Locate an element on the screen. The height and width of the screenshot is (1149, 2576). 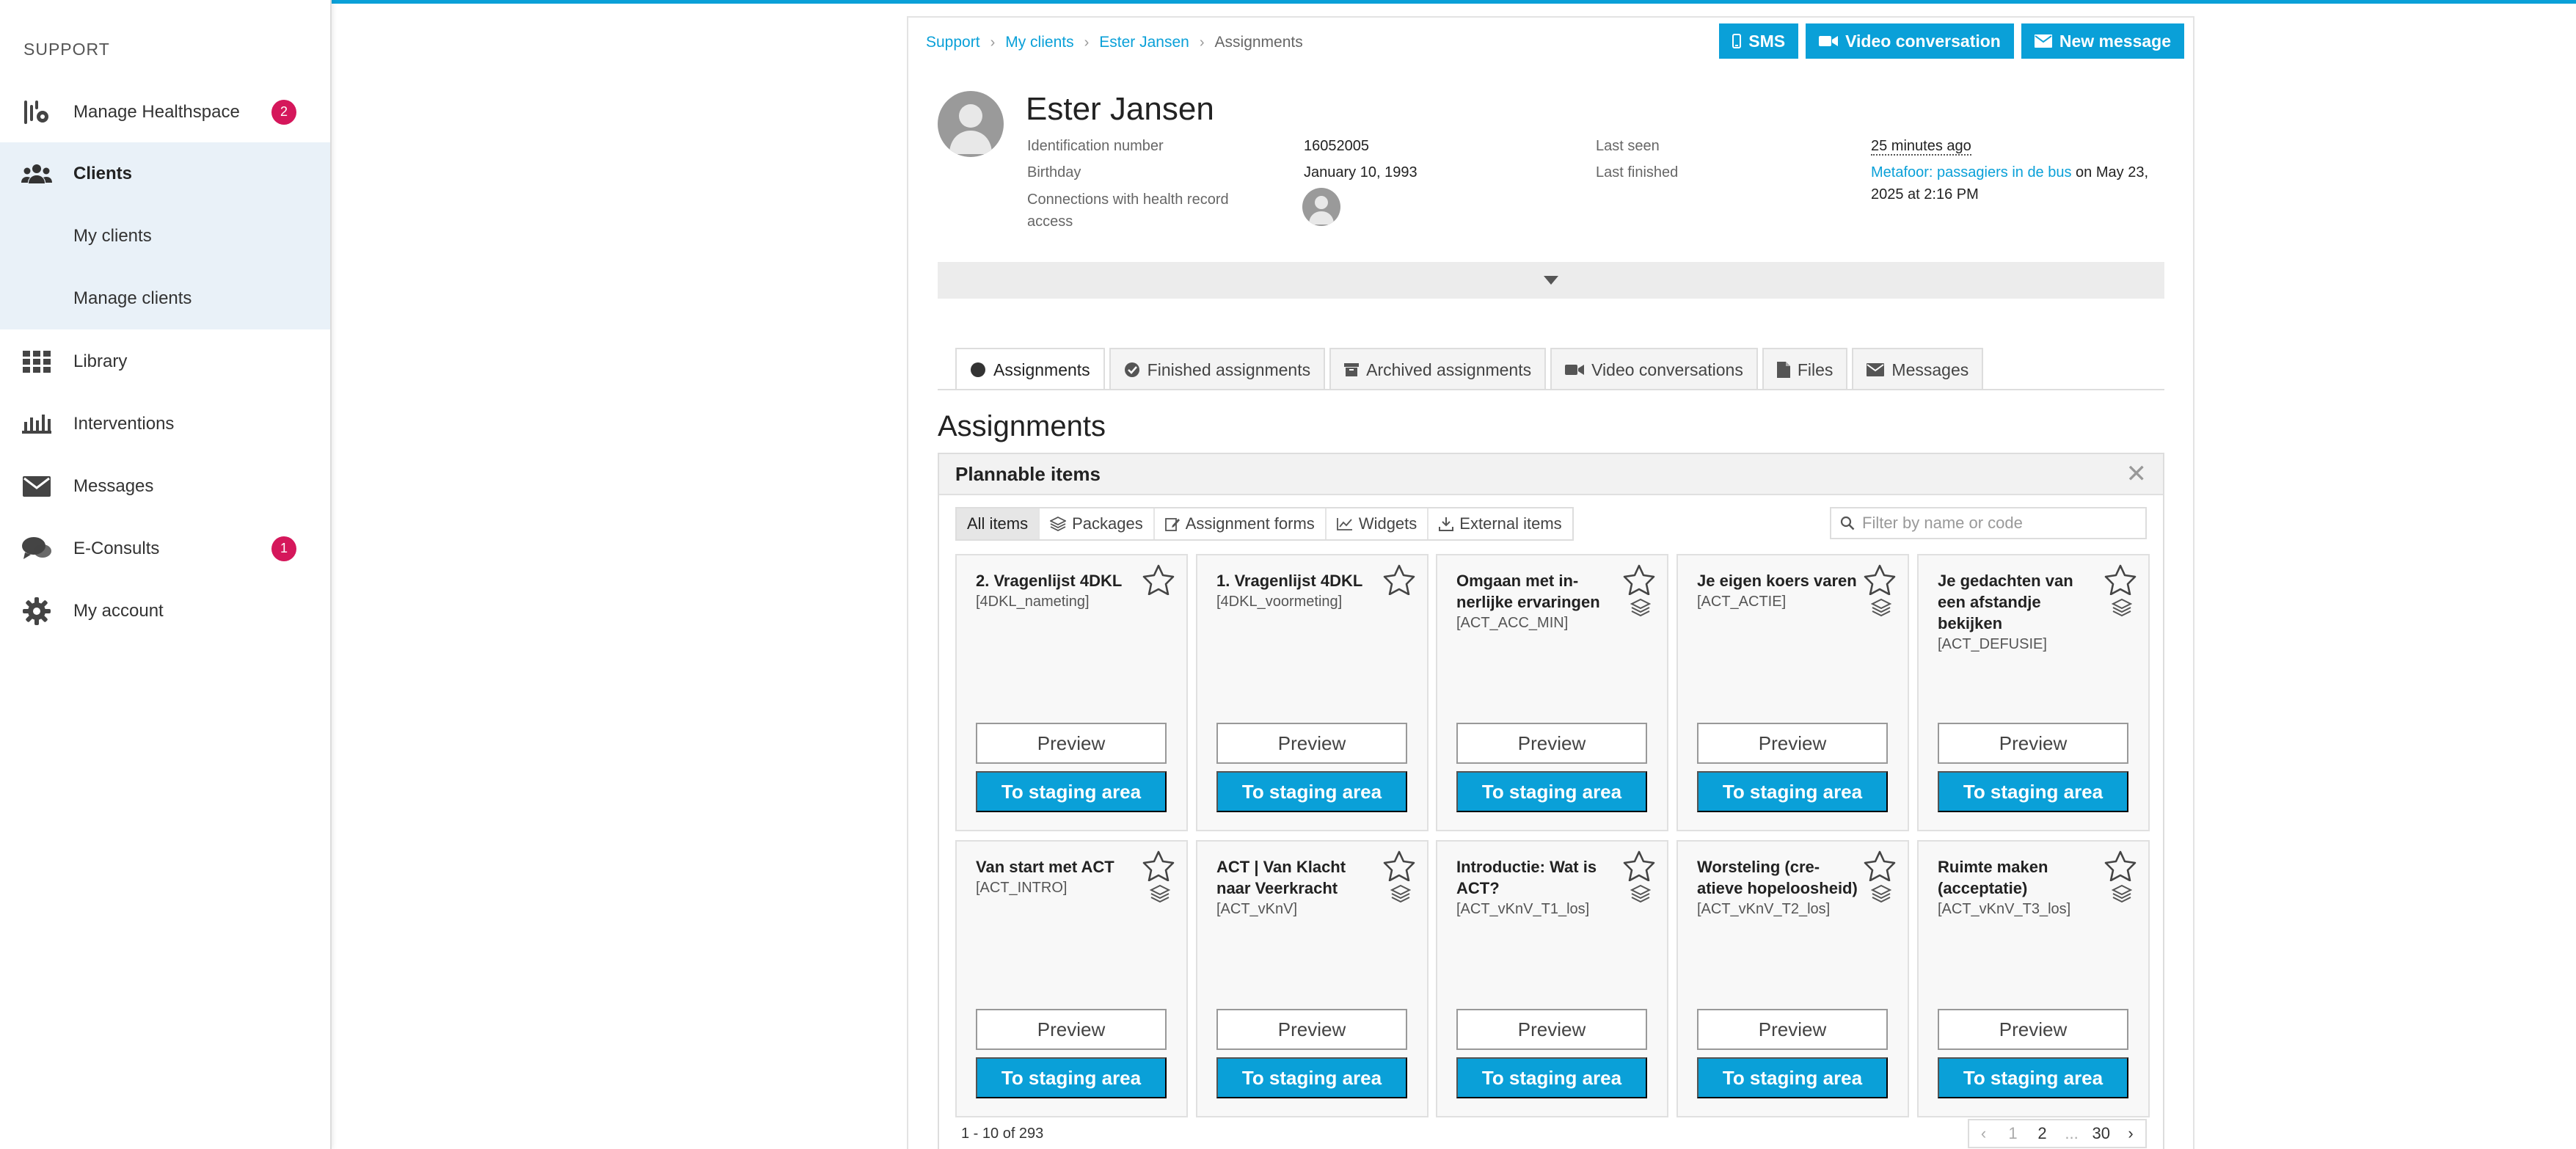
tab-label: Archived assignments is located at coordinates (1449, 369).